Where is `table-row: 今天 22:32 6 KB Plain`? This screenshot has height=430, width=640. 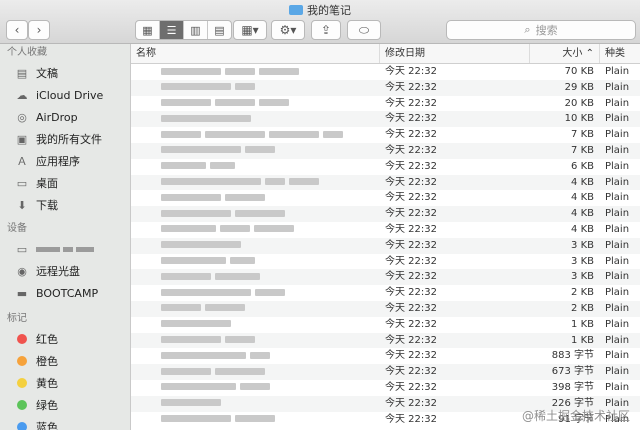
table-row: 今天 22:32 6 KB Plain is located at coordinates (385, 167).